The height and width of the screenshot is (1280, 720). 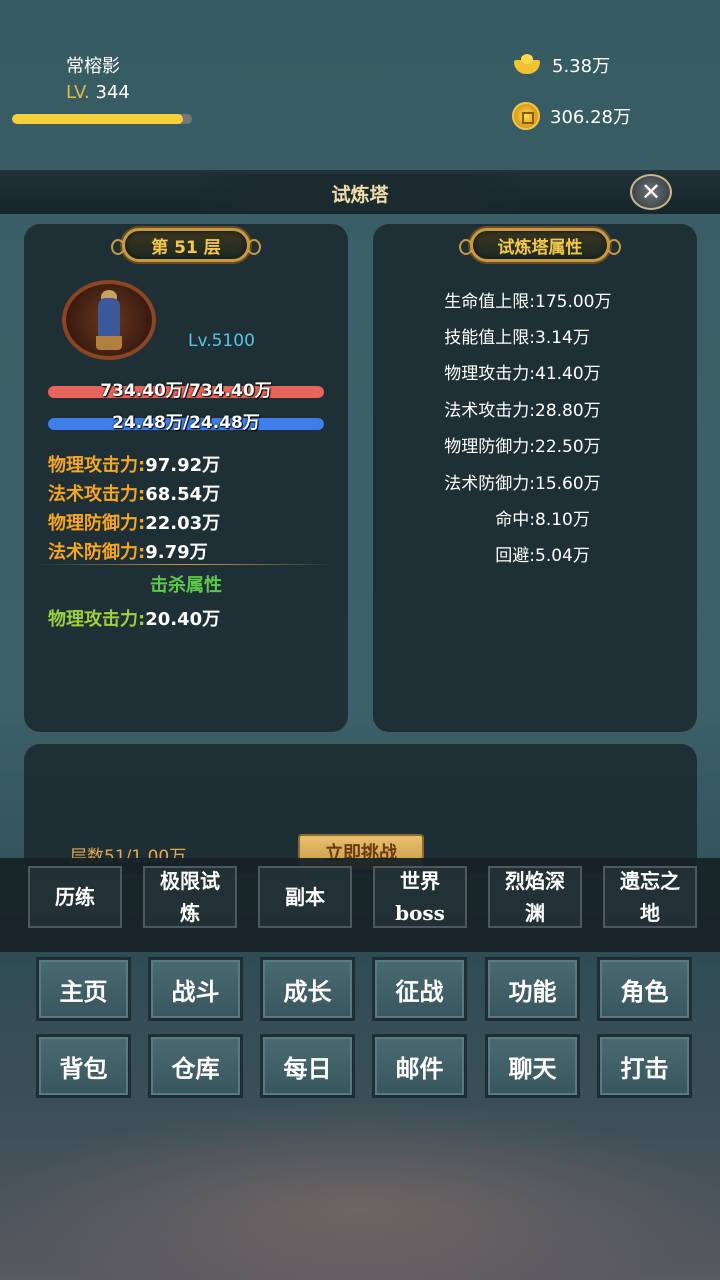 I want to click on tower-attr-row: 物理防御力: 22.50万, so click(x=530, y=444).